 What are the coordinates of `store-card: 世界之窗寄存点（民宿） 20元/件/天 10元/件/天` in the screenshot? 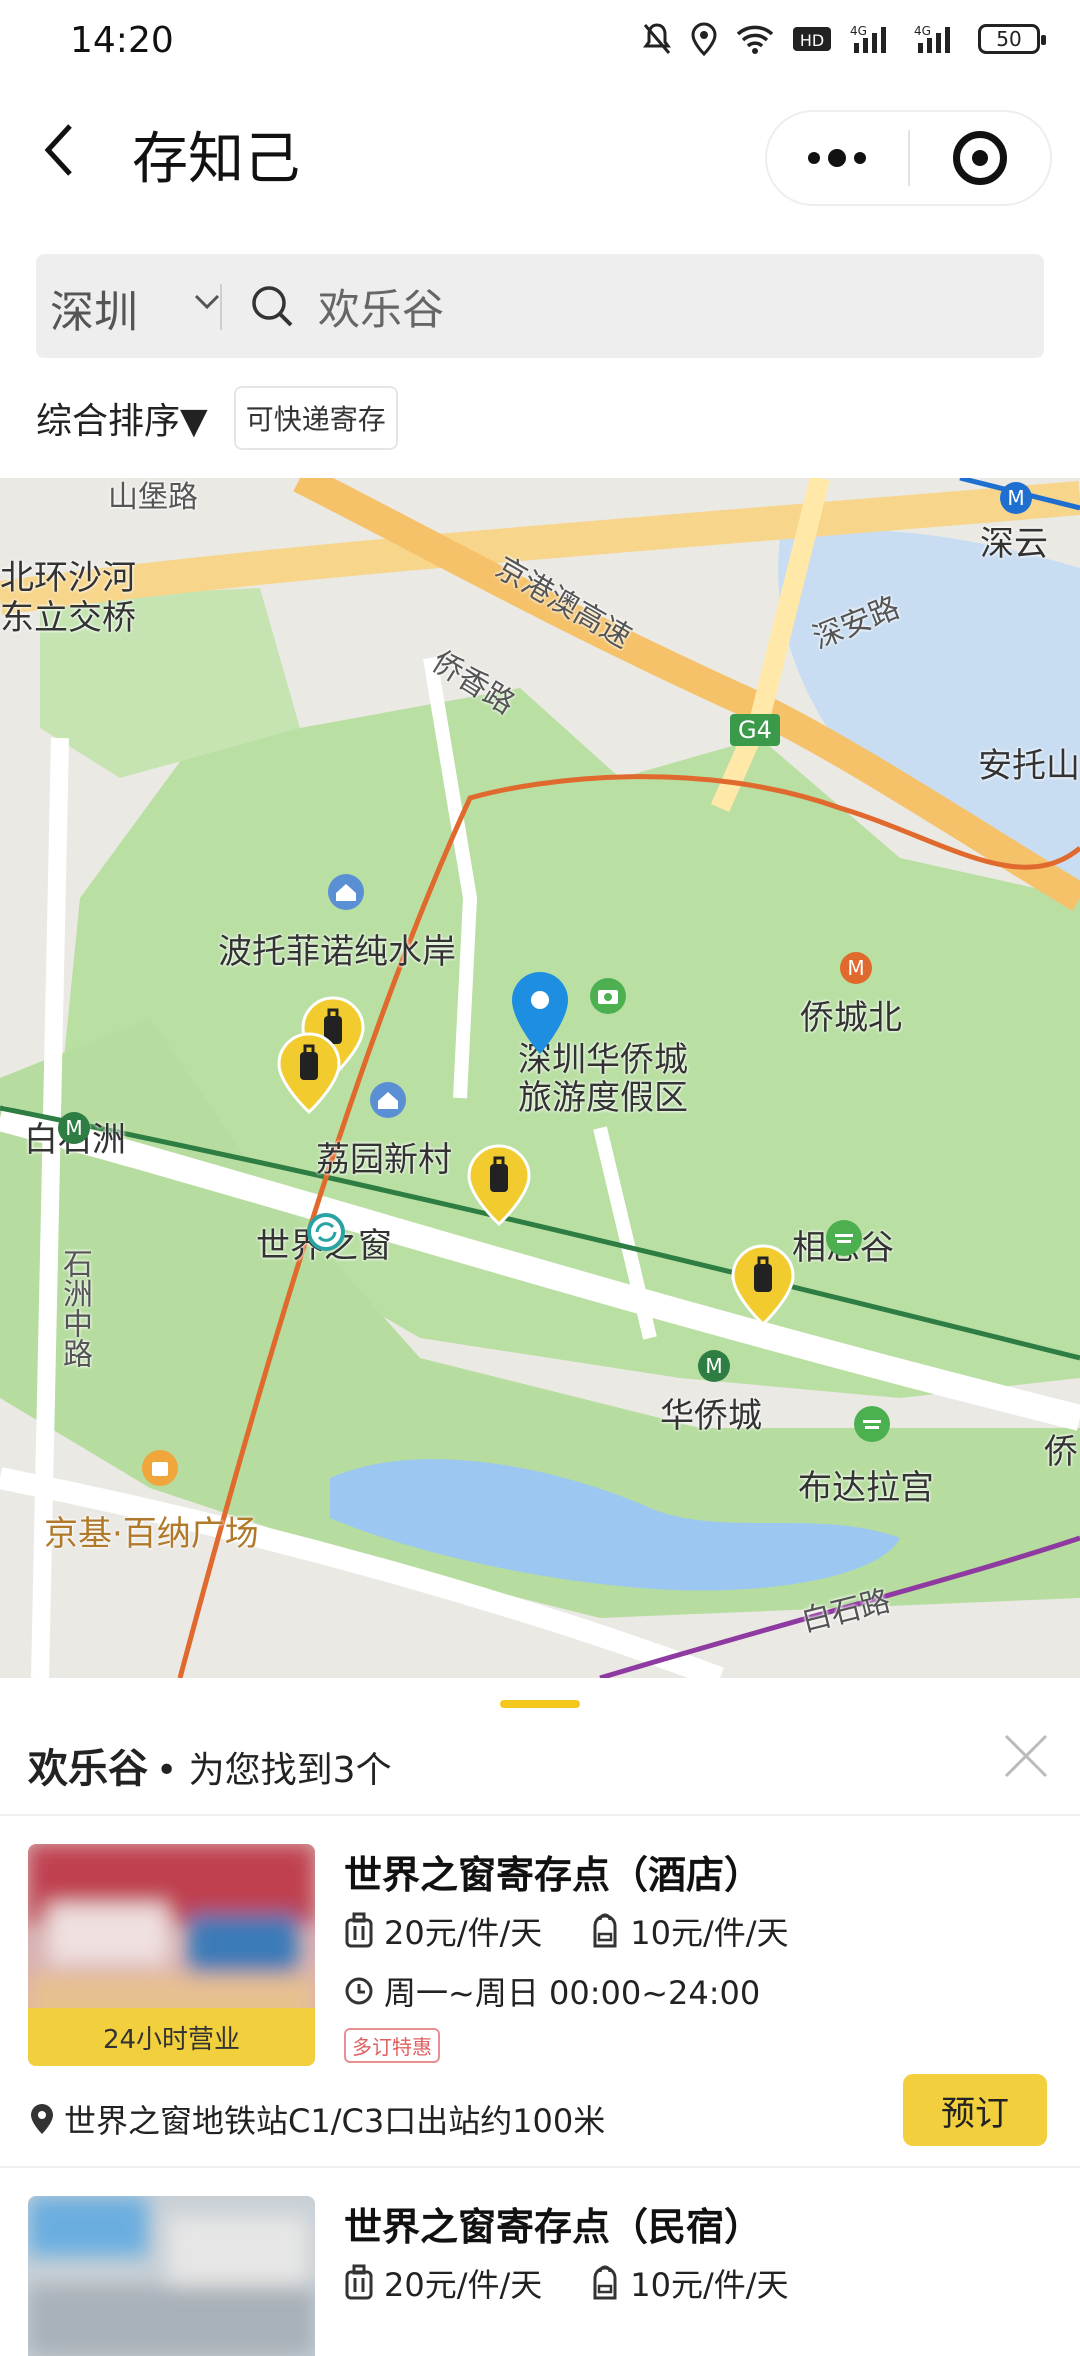 It's located at (540, 2276).